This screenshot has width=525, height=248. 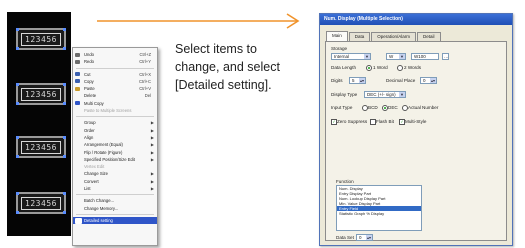 I want to click on menu-item-redo: Redo Ctrl+Y, so click(x=115, y=61).